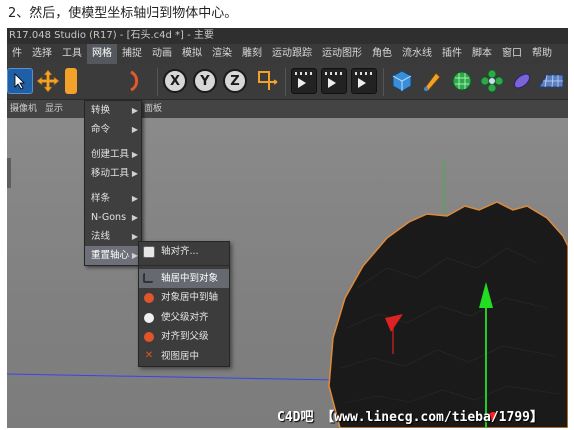 The height and width of the screenshot is (430, 574). What do you see at coordinates (222, 54) in the screenshot?
I see `menu-render: 渲染` at bounding box center [222, 54].